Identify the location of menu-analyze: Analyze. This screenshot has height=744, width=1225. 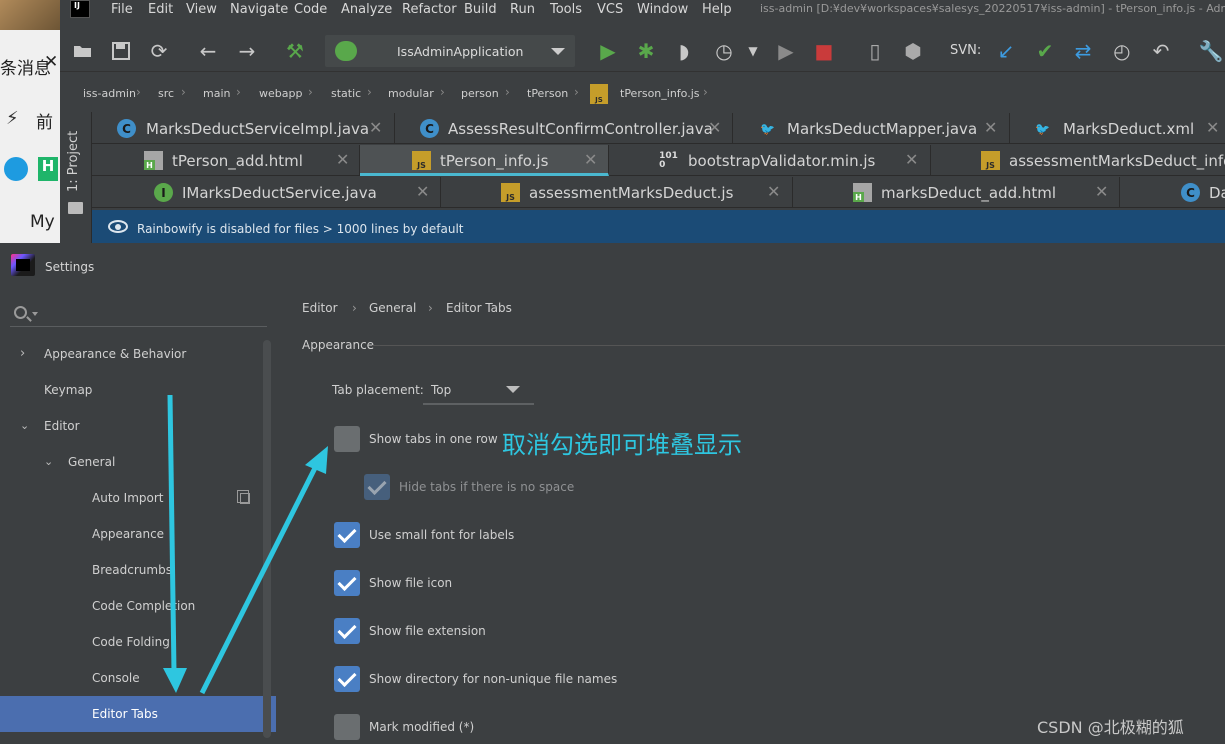
(366, 9).